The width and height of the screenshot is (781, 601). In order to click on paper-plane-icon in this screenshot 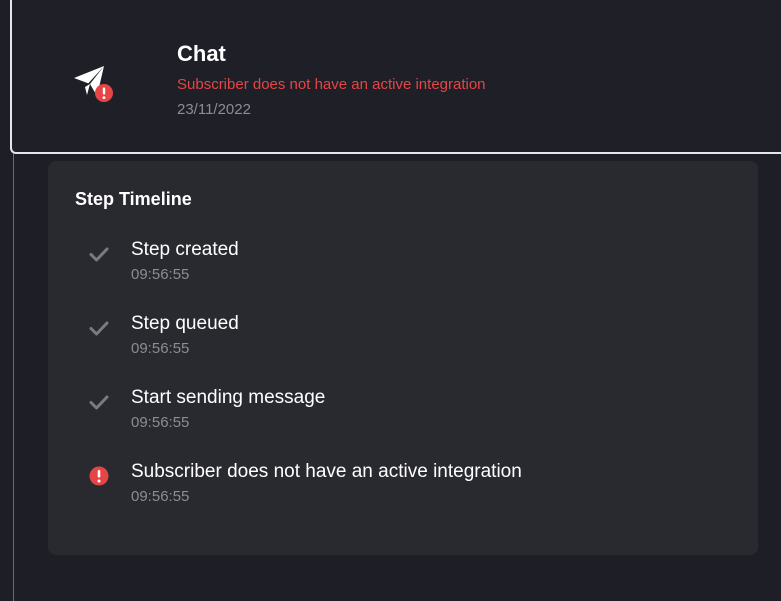, I will do `click(93, 82)`.